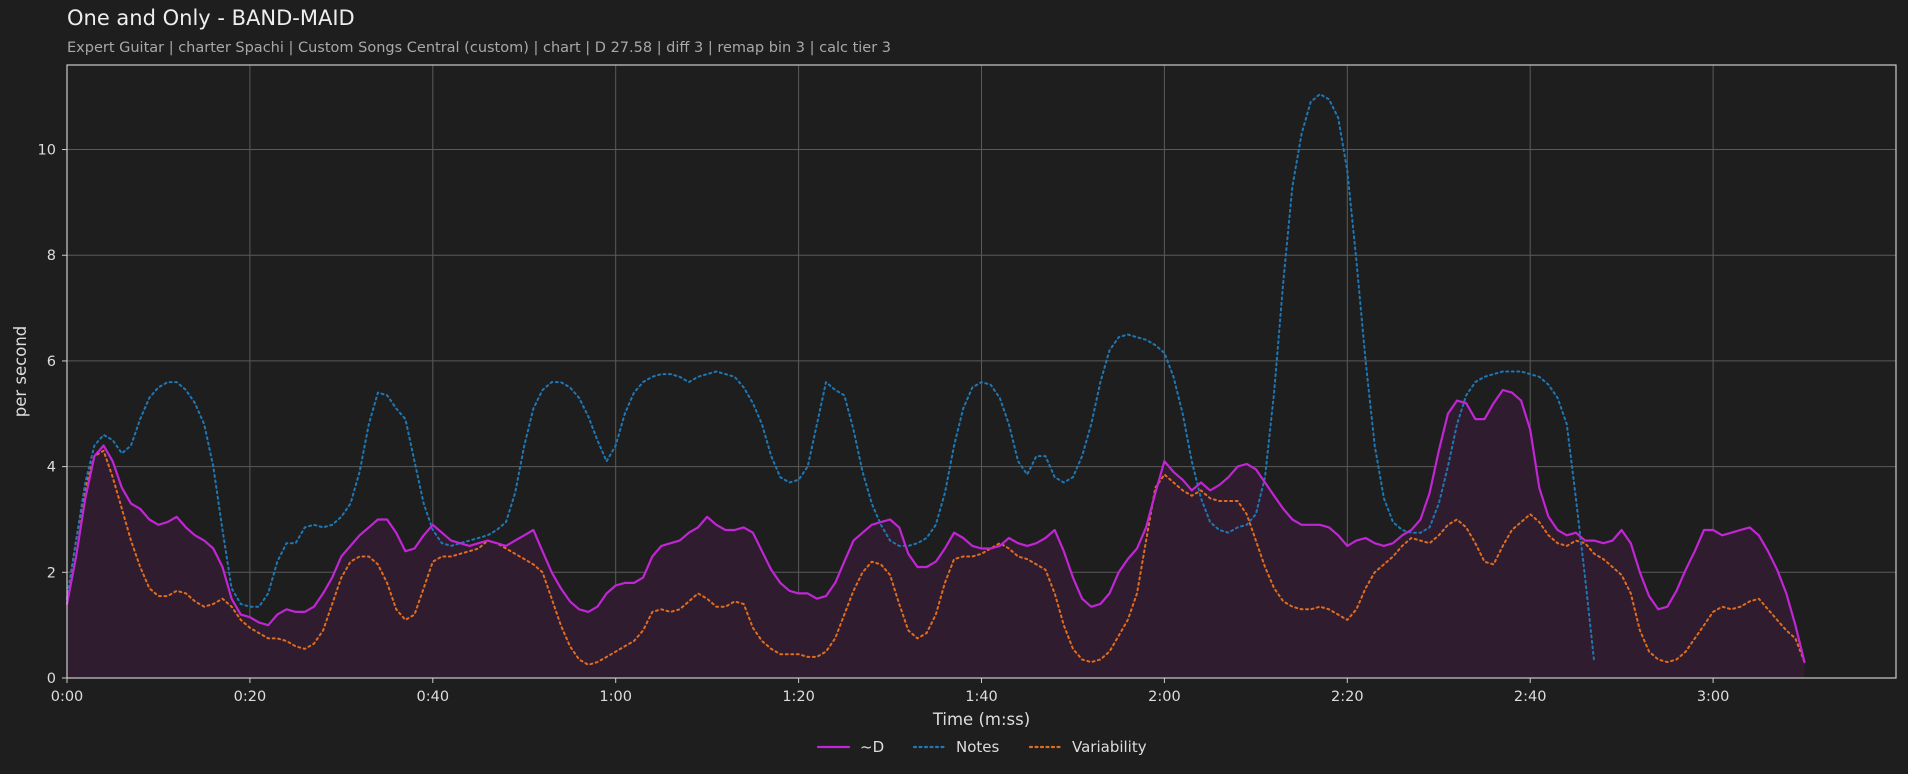  I want to click on x-tick-label: 0:20, so click(250, 697).